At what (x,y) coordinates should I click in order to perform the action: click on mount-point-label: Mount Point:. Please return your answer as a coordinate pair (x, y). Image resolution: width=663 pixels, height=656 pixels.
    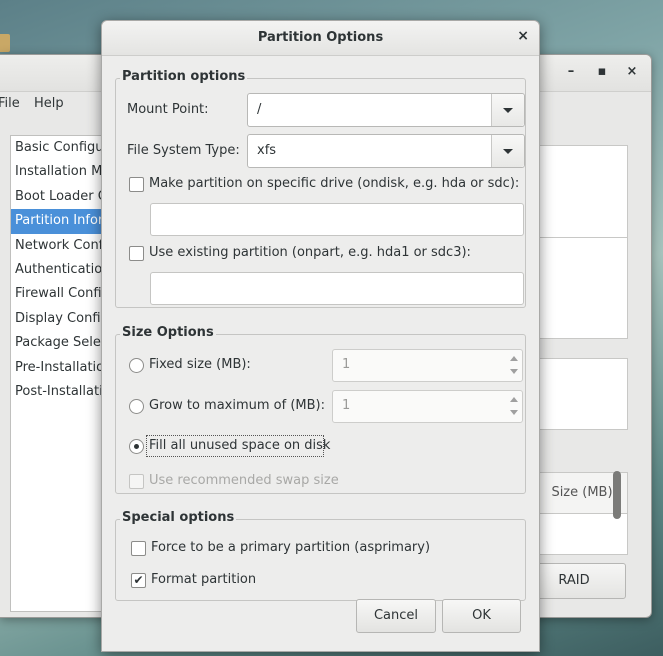
    Looking at the image, I should click on (168, 109).